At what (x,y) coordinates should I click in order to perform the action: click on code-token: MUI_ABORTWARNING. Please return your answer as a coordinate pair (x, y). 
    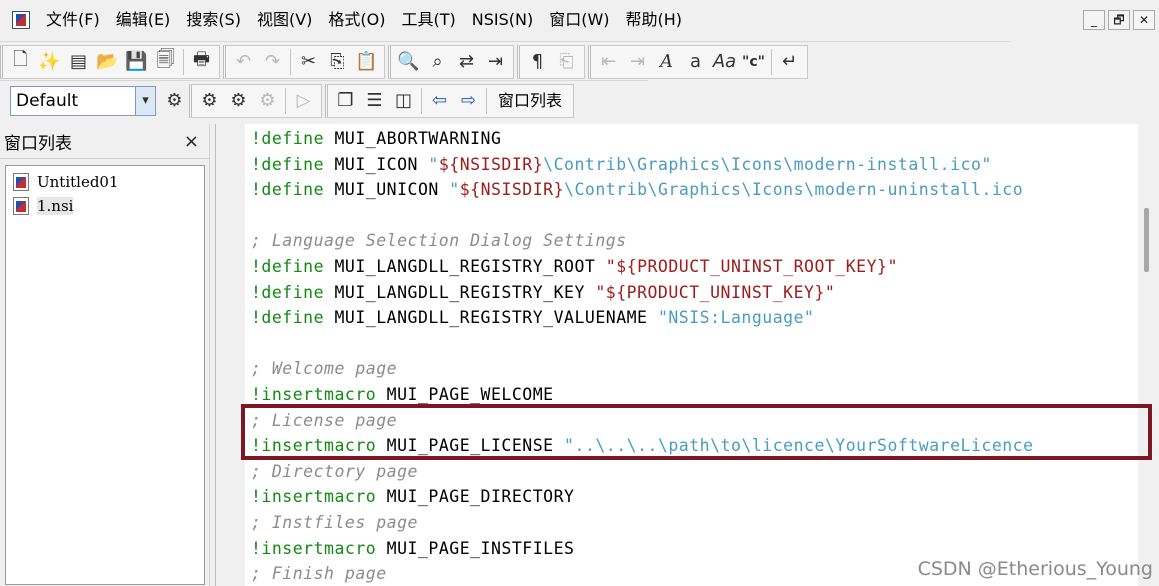
    Looking at the image, I should click on (413, 138).